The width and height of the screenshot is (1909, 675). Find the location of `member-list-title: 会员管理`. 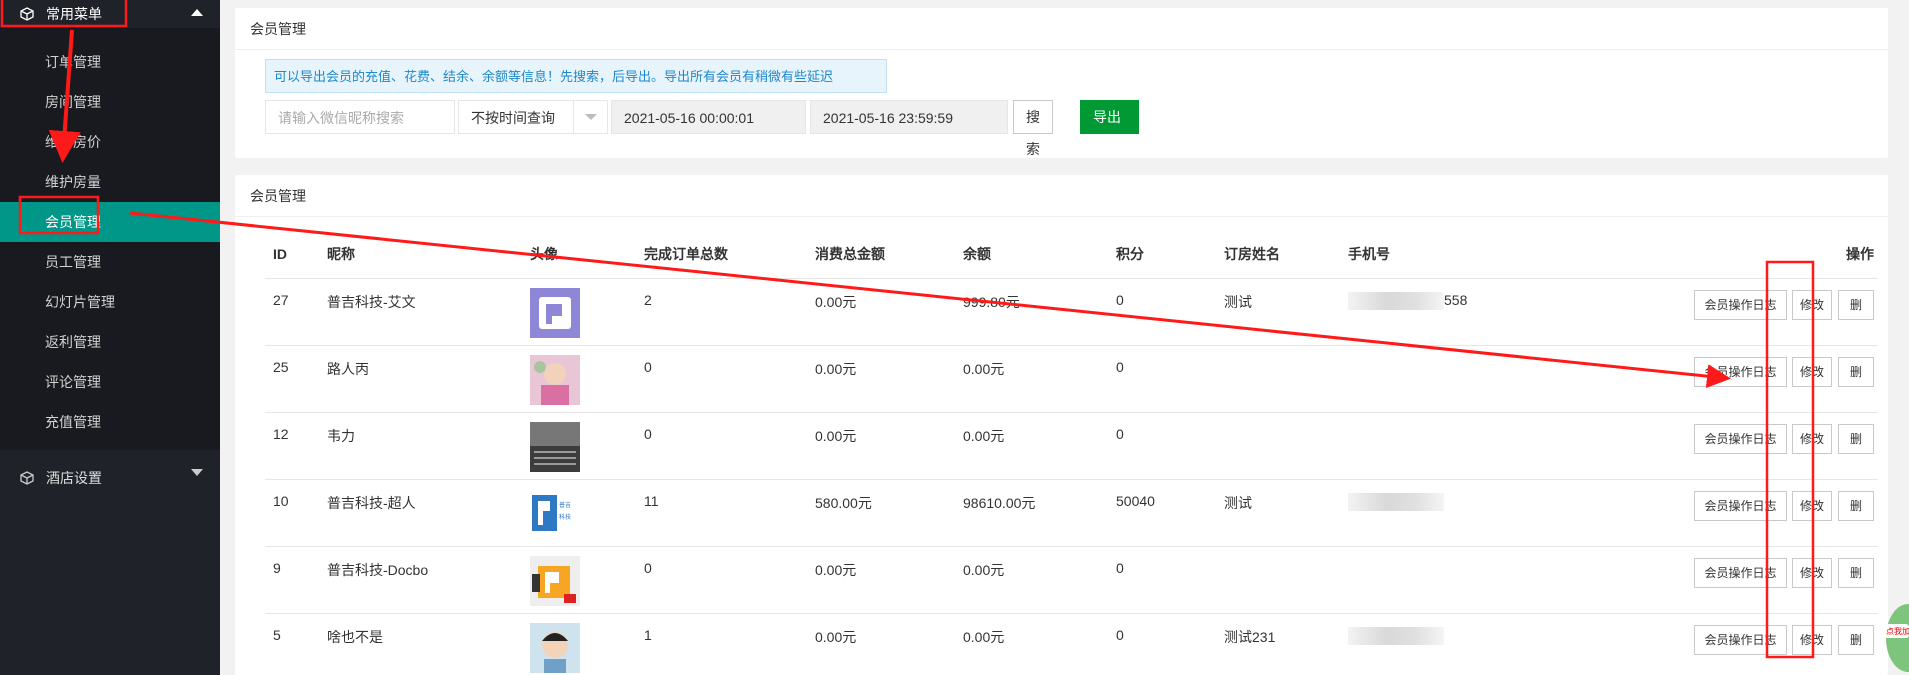

member-list-title: 会员管理 is located at coordinates (1061, 196).